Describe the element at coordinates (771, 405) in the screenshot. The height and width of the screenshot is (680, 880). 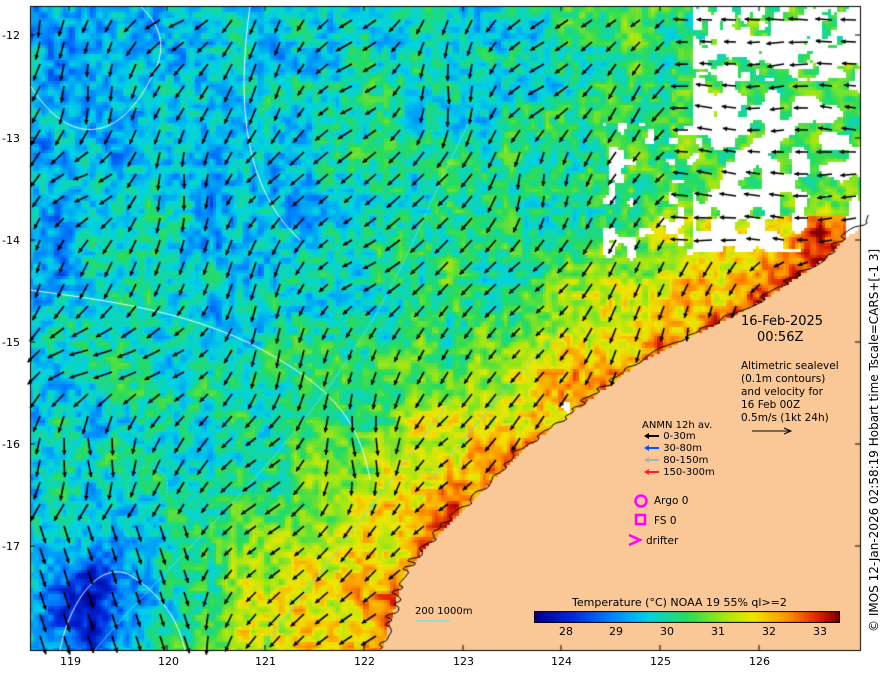
I see `altimetry-note-line: 16 Feb 00Z` at that location.